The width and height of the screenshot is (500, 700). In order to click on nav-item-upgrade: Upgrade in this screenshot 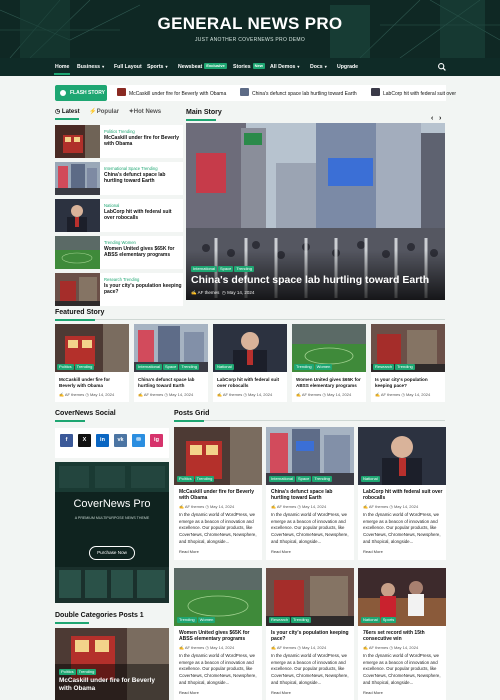, I will do `click(347, 67)`.